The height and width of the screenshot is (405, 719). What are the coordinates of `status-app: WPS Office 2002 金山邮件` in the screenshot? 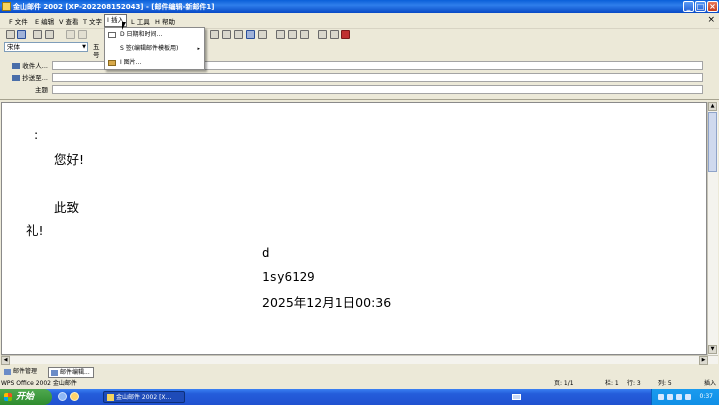 It's located at (39, 383).